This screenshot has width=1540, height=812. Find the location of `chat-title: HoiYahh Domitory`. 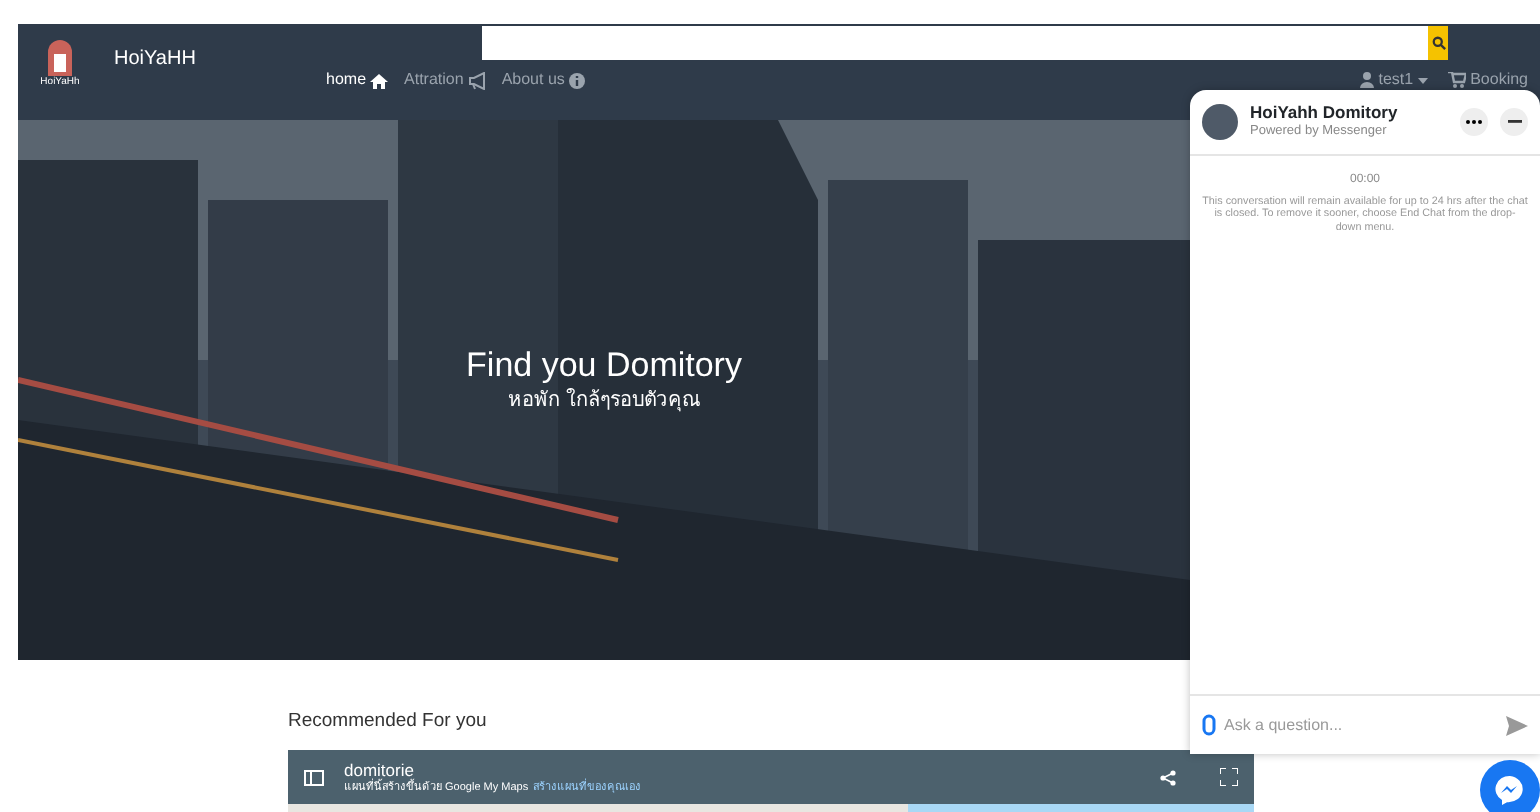

chat-title: HoiYahh Domitory is located at coordinates (1325, 112).